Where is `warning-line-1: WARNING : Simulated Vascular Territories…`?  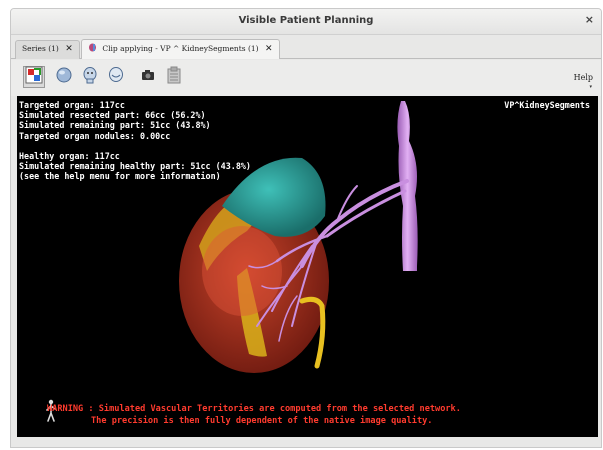
warning-line-1: WARNING : Simulated Vascular Territories… is located at coordinates (254, 409).